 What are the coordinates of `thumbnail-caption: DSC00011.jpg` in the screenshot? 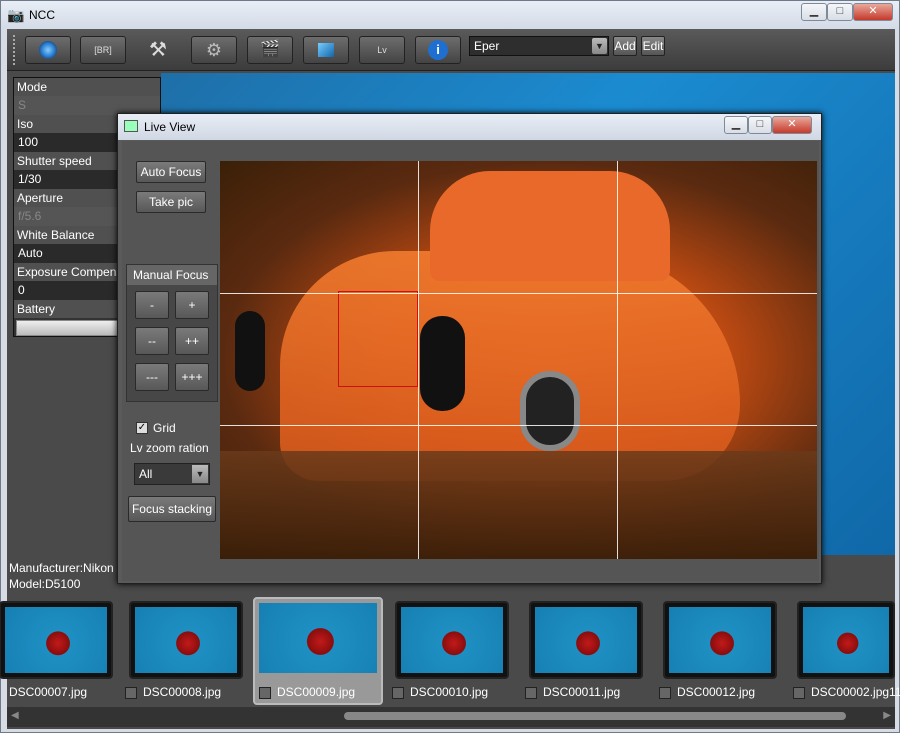 It's located at (582, 692).